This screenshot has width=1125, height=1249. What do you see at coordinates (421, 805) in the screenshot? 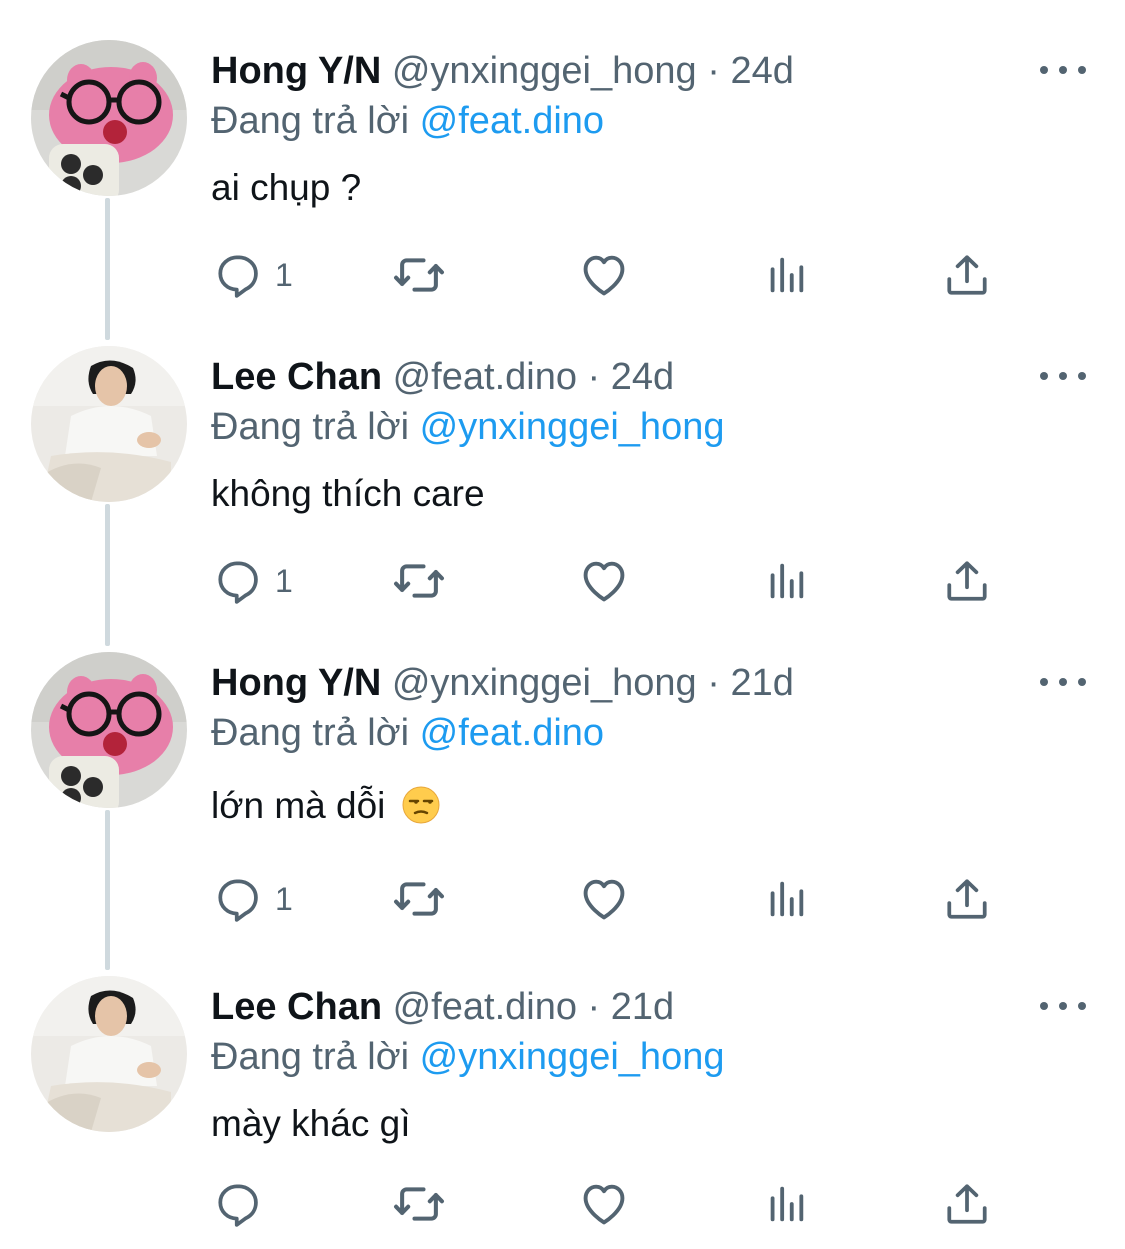
I see `unamused-face-emoji` at bounding box center [421, 805].